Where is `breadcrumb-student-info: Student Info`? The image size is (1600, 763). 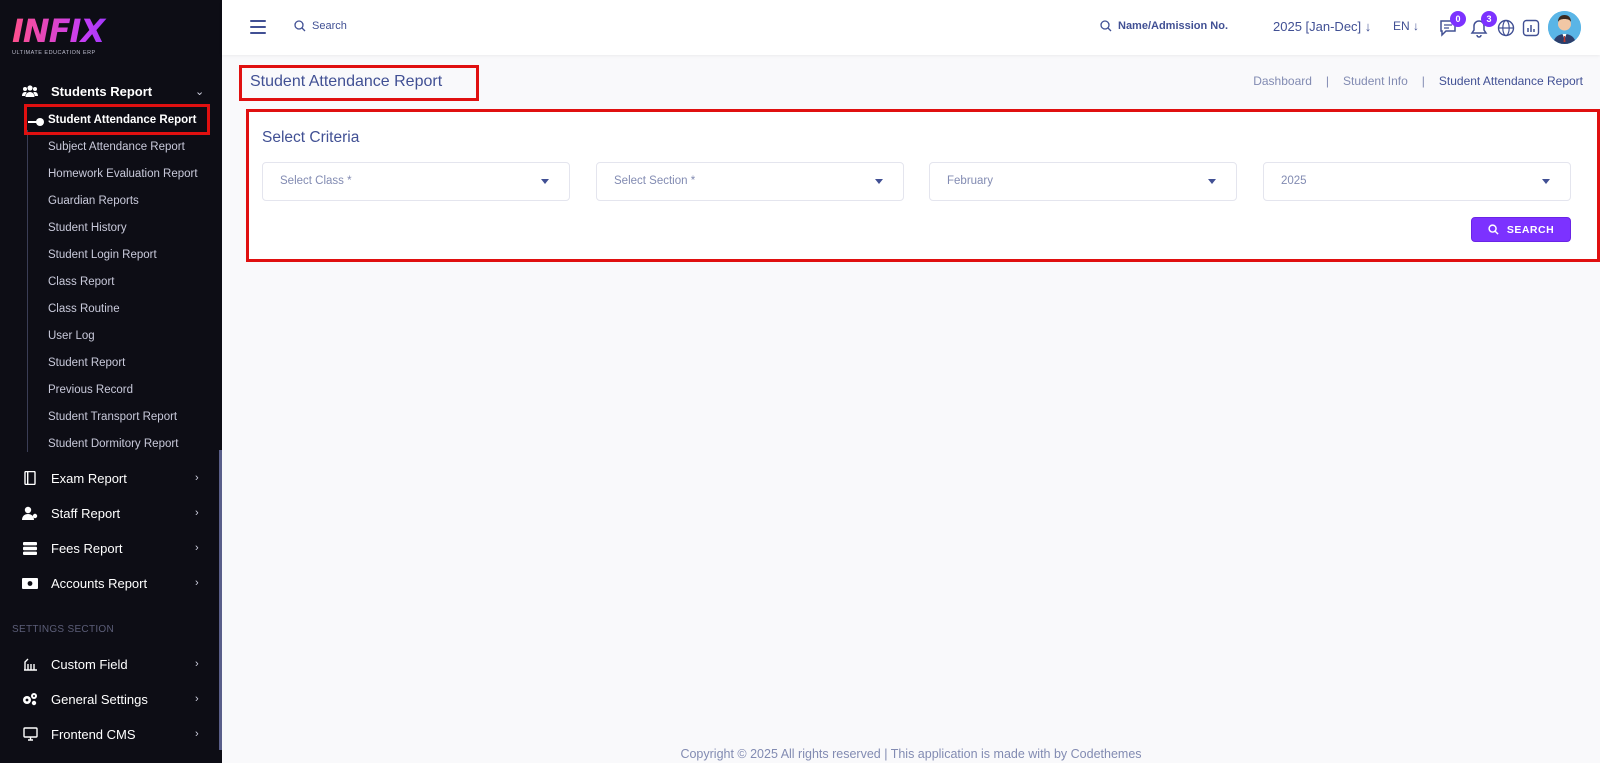
breadcrumb-student-info: Student Info is located at coordinates (1375, 81).